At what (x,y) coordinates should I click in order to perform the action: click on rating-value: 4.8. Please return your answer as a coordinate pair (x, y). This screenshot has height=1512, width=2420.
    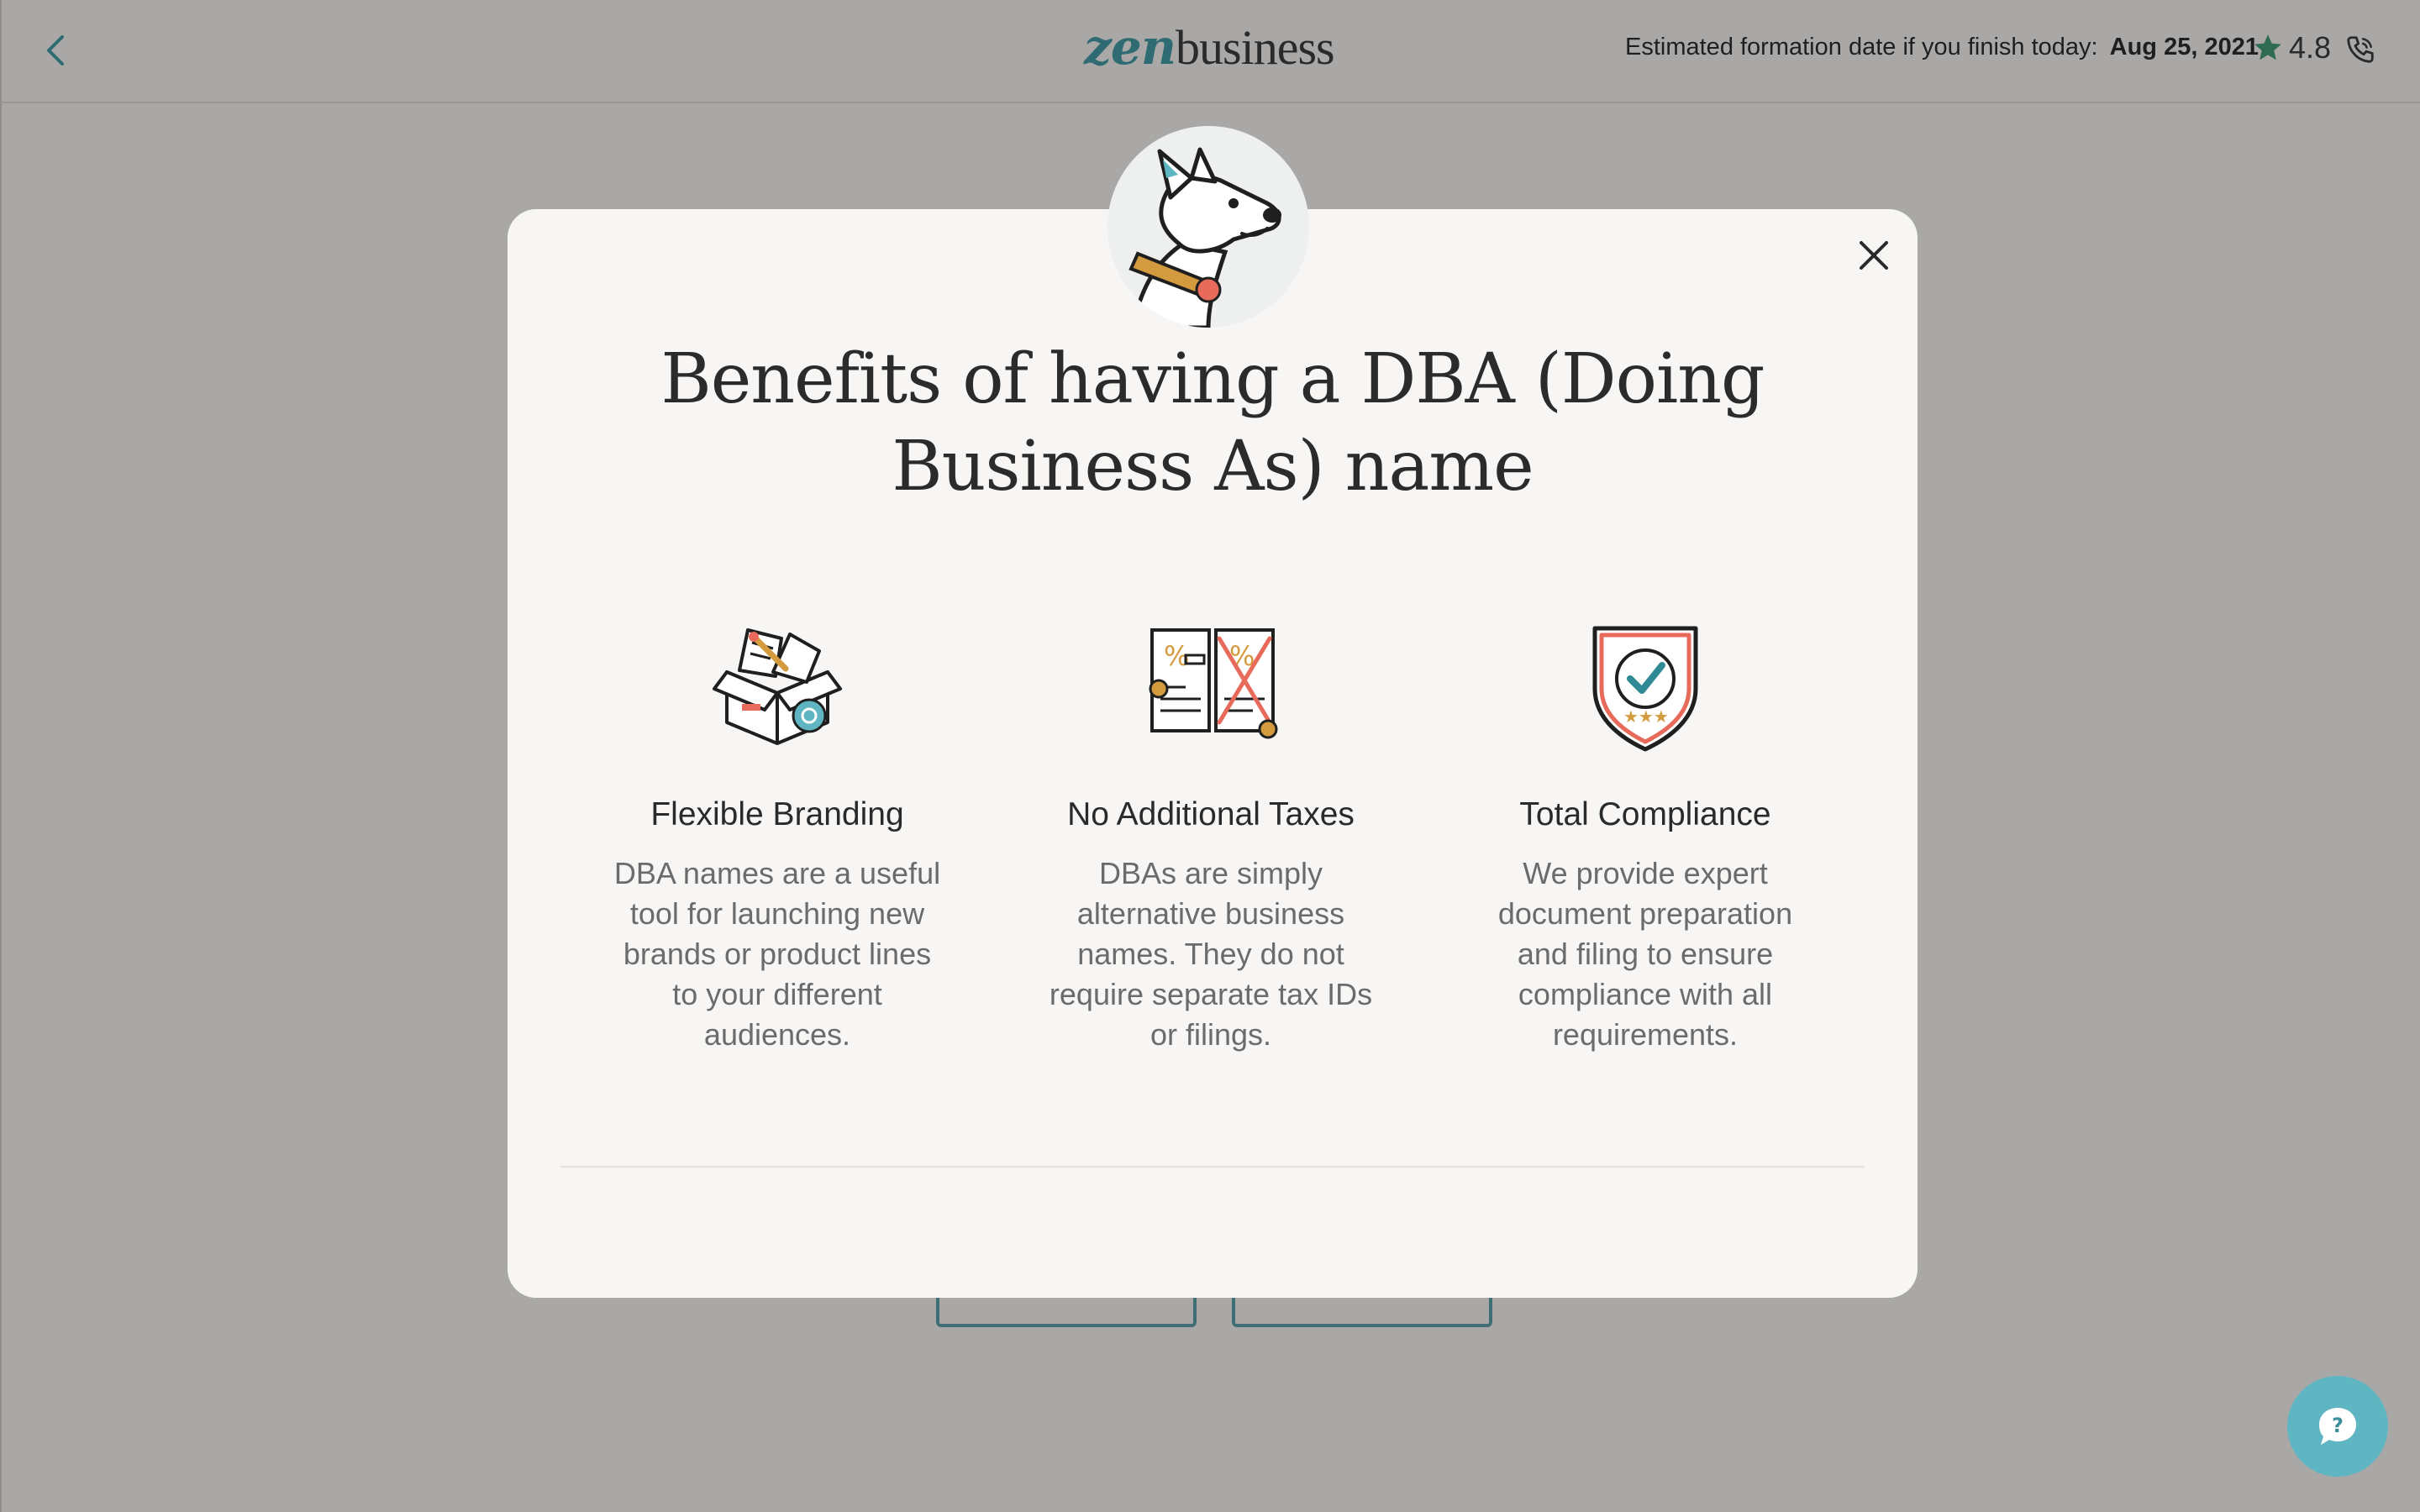
    Looking at the image, I should click on (2310, 47).